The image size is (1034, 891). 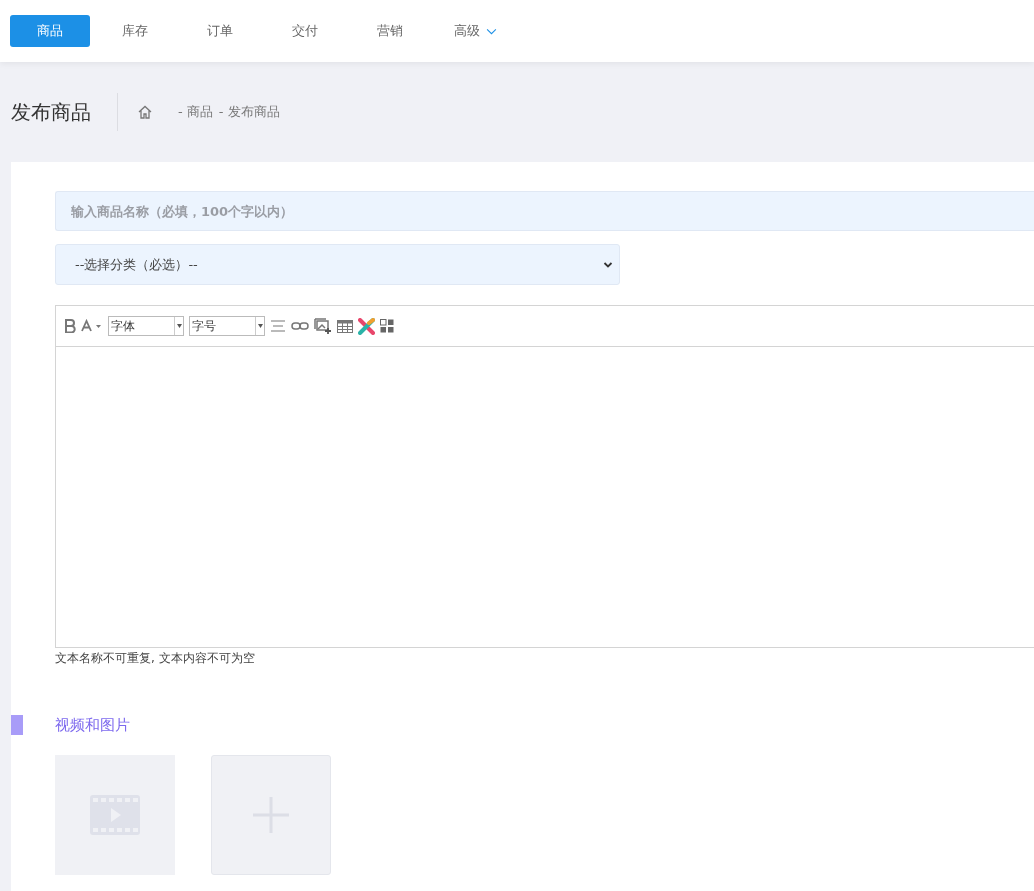 What do you see at coordinates (17, 725) in the screenshot?
I see `section-marker` at bounding box center [17, 725].